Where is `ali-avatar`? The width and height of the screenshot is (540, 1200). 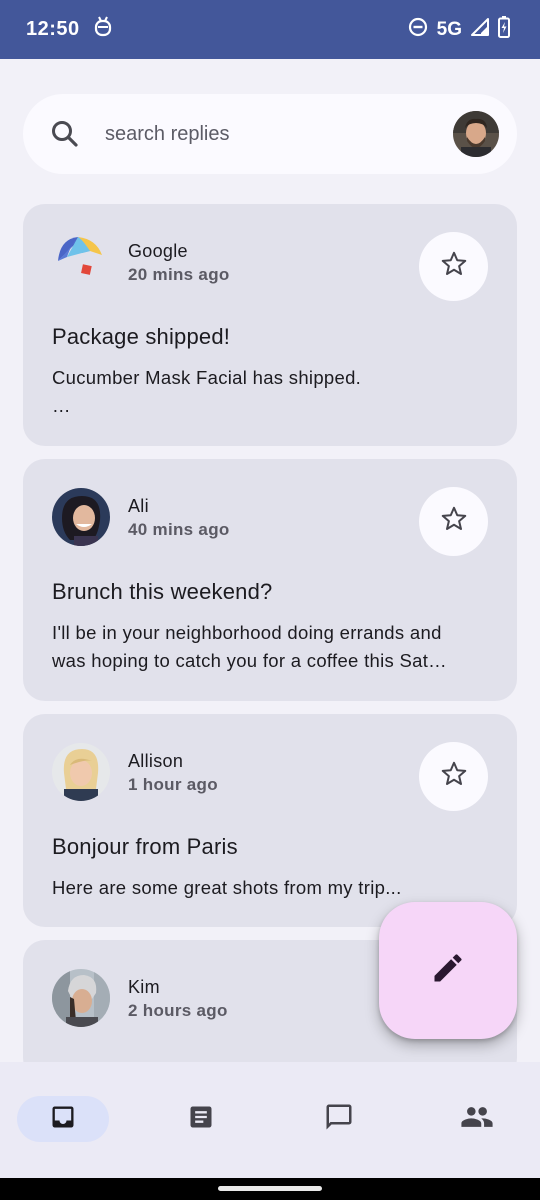
ali-avatar is located at coordinates (81, 517).